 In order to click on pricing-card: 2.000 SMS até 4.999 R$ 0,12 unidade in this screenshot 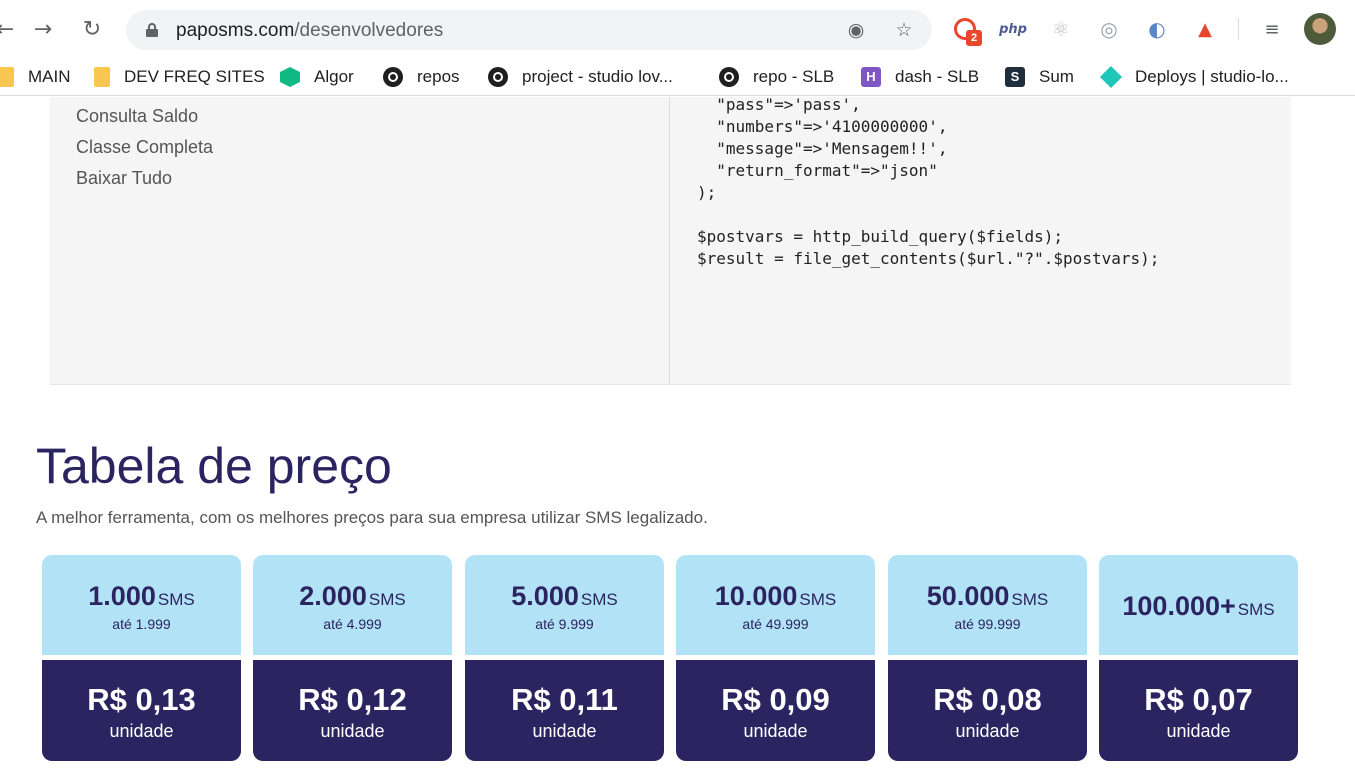, I will do `click(352, 658)`.